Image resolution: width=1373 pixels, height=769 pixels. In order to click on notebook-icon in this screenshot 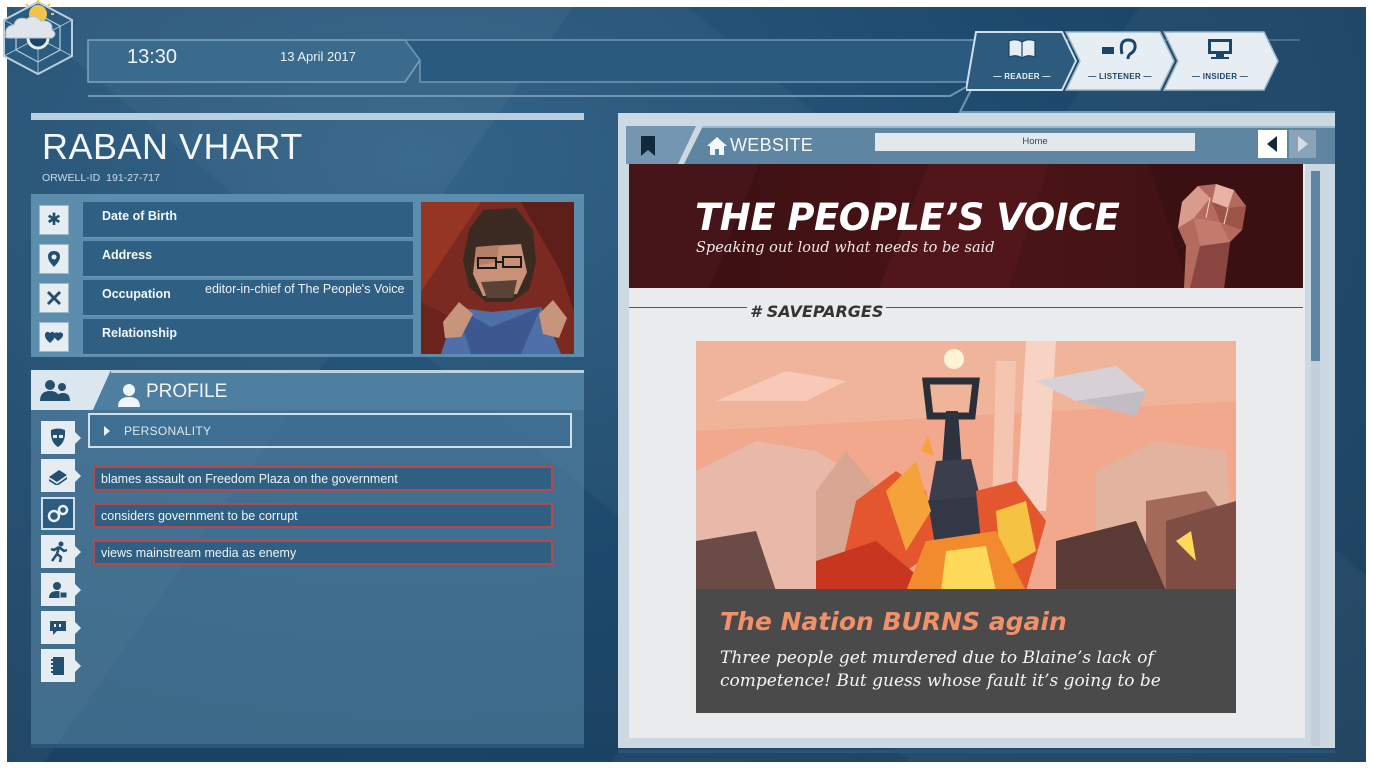, I will do `click(61, 665)`.